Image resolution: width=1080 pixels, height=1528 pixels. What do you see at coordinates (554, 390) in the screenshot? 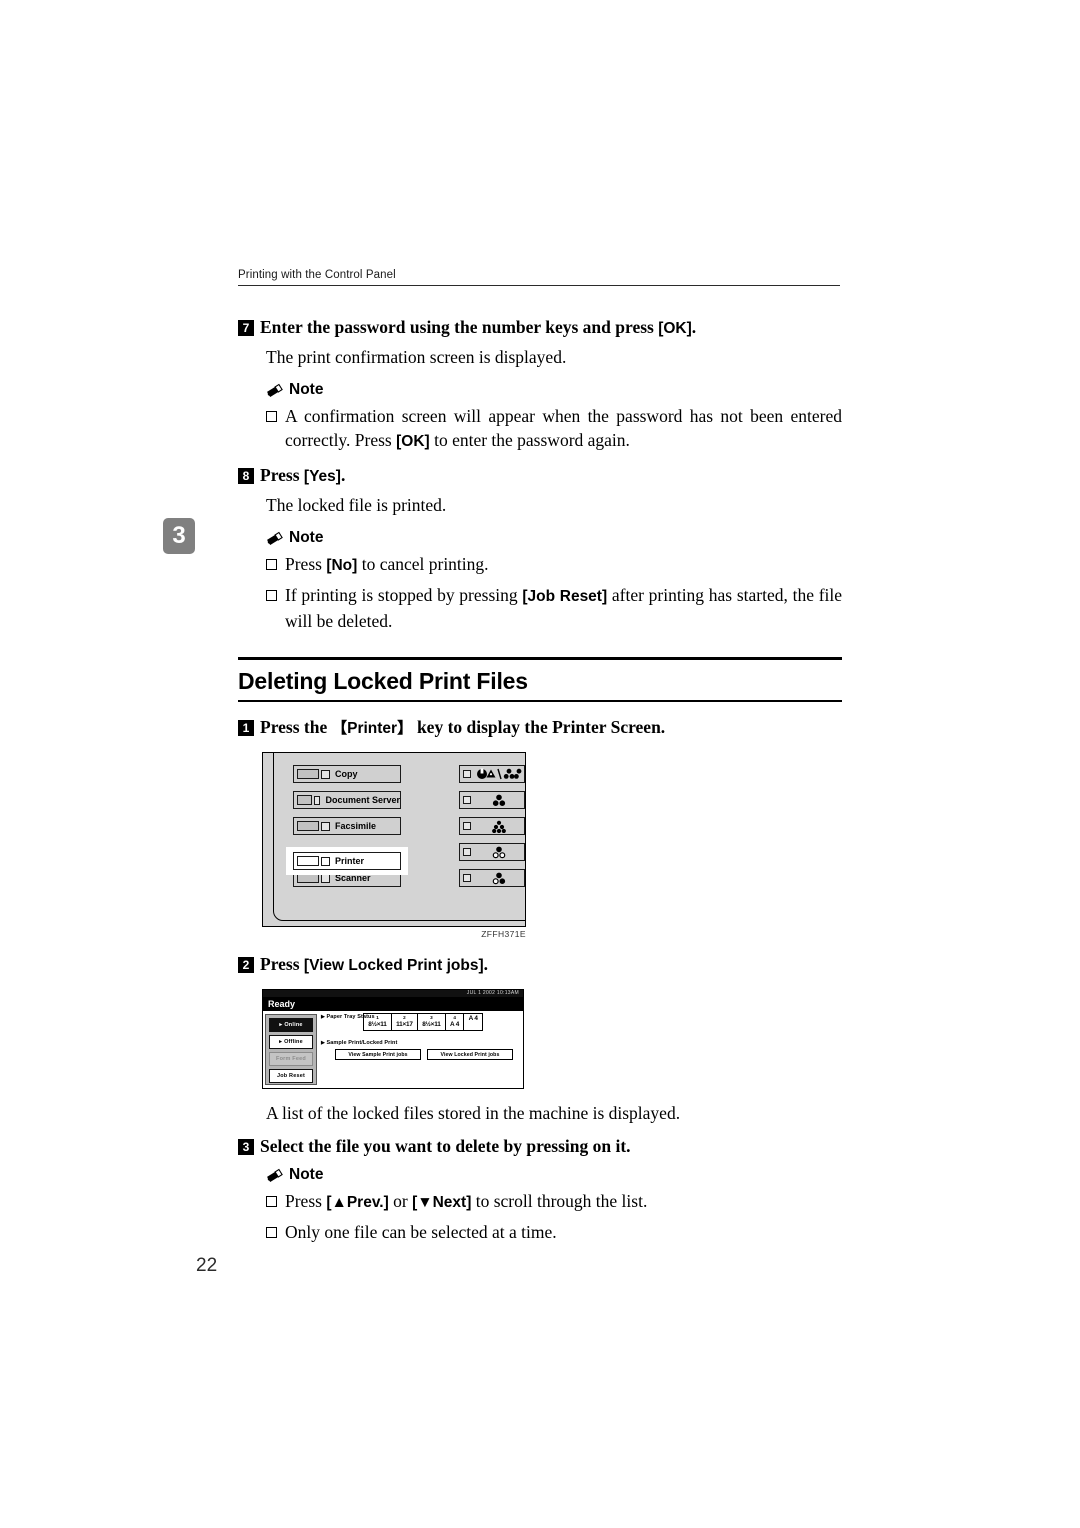
I see `note-header-1: Note` at bounding box center [554, 390].